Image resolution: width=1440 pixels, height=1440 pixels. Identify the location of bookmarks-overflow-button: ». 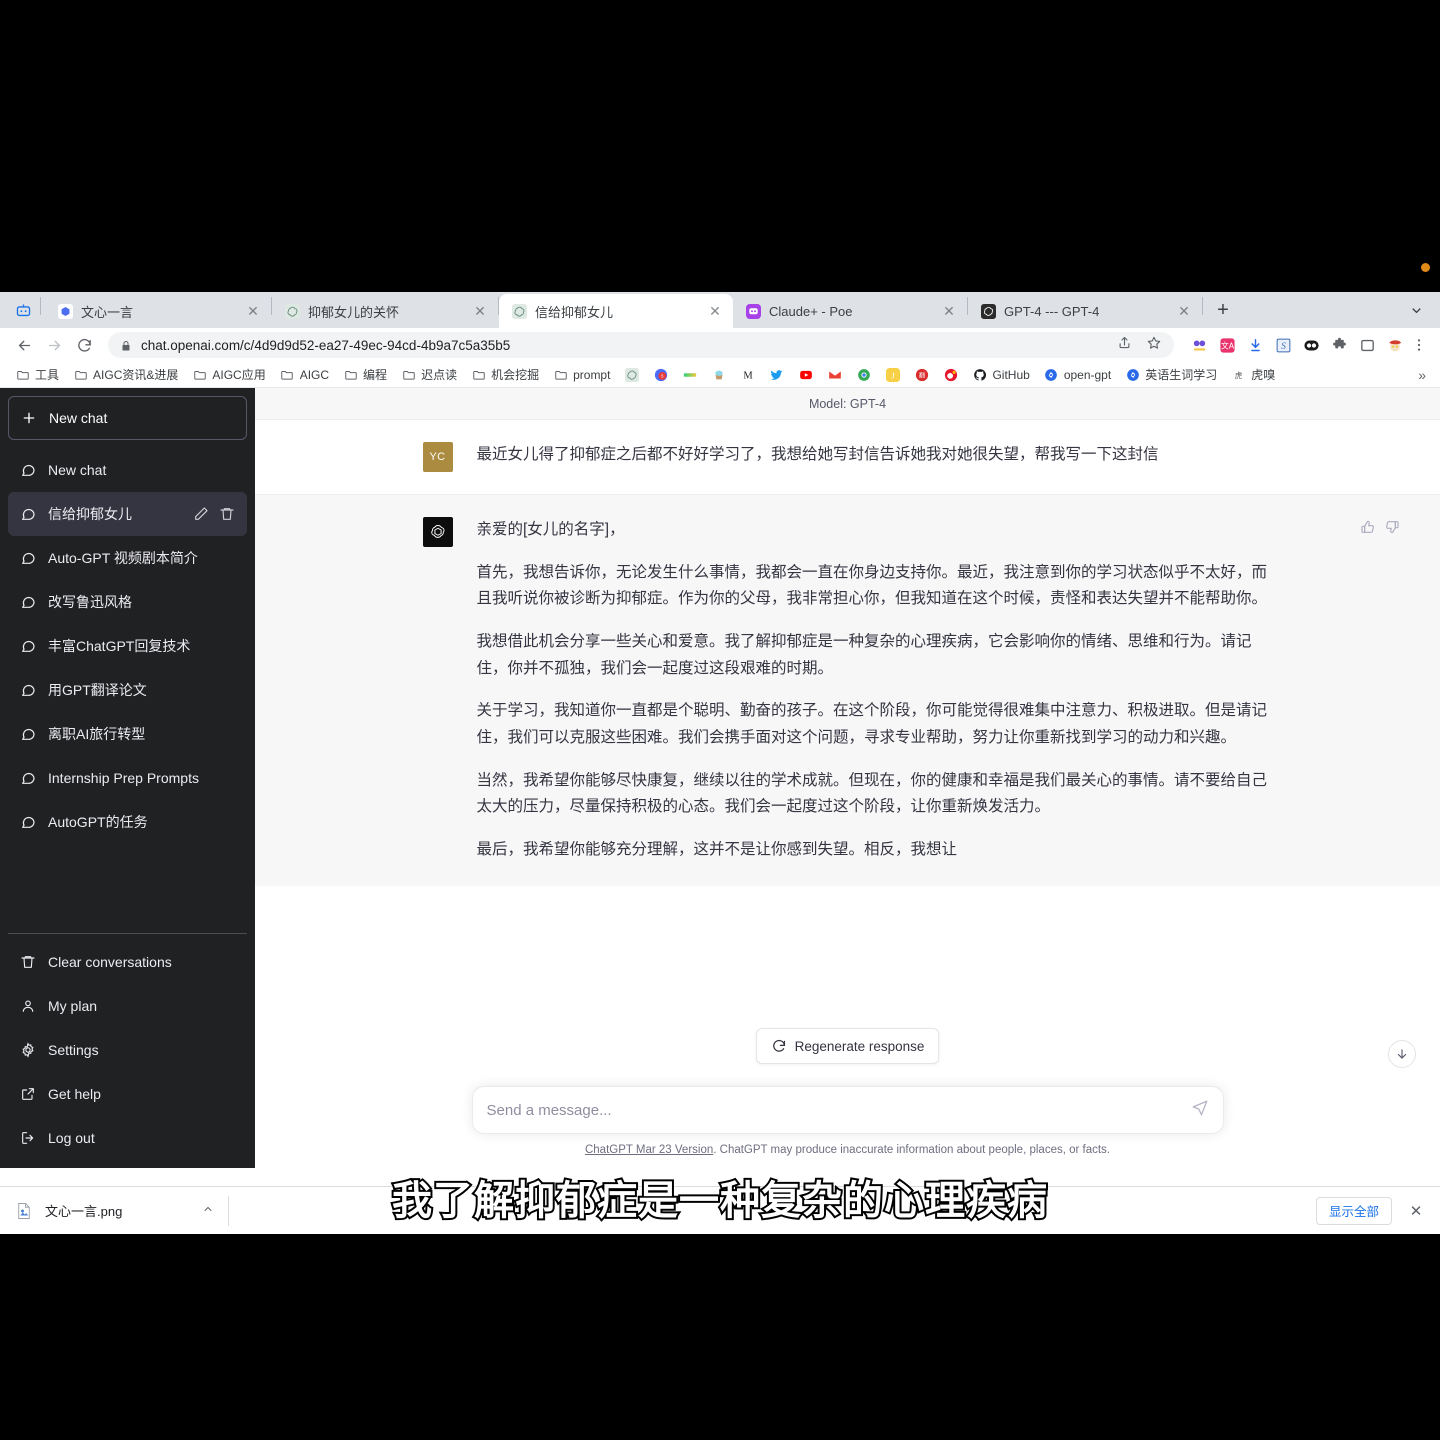
(1422, 375).